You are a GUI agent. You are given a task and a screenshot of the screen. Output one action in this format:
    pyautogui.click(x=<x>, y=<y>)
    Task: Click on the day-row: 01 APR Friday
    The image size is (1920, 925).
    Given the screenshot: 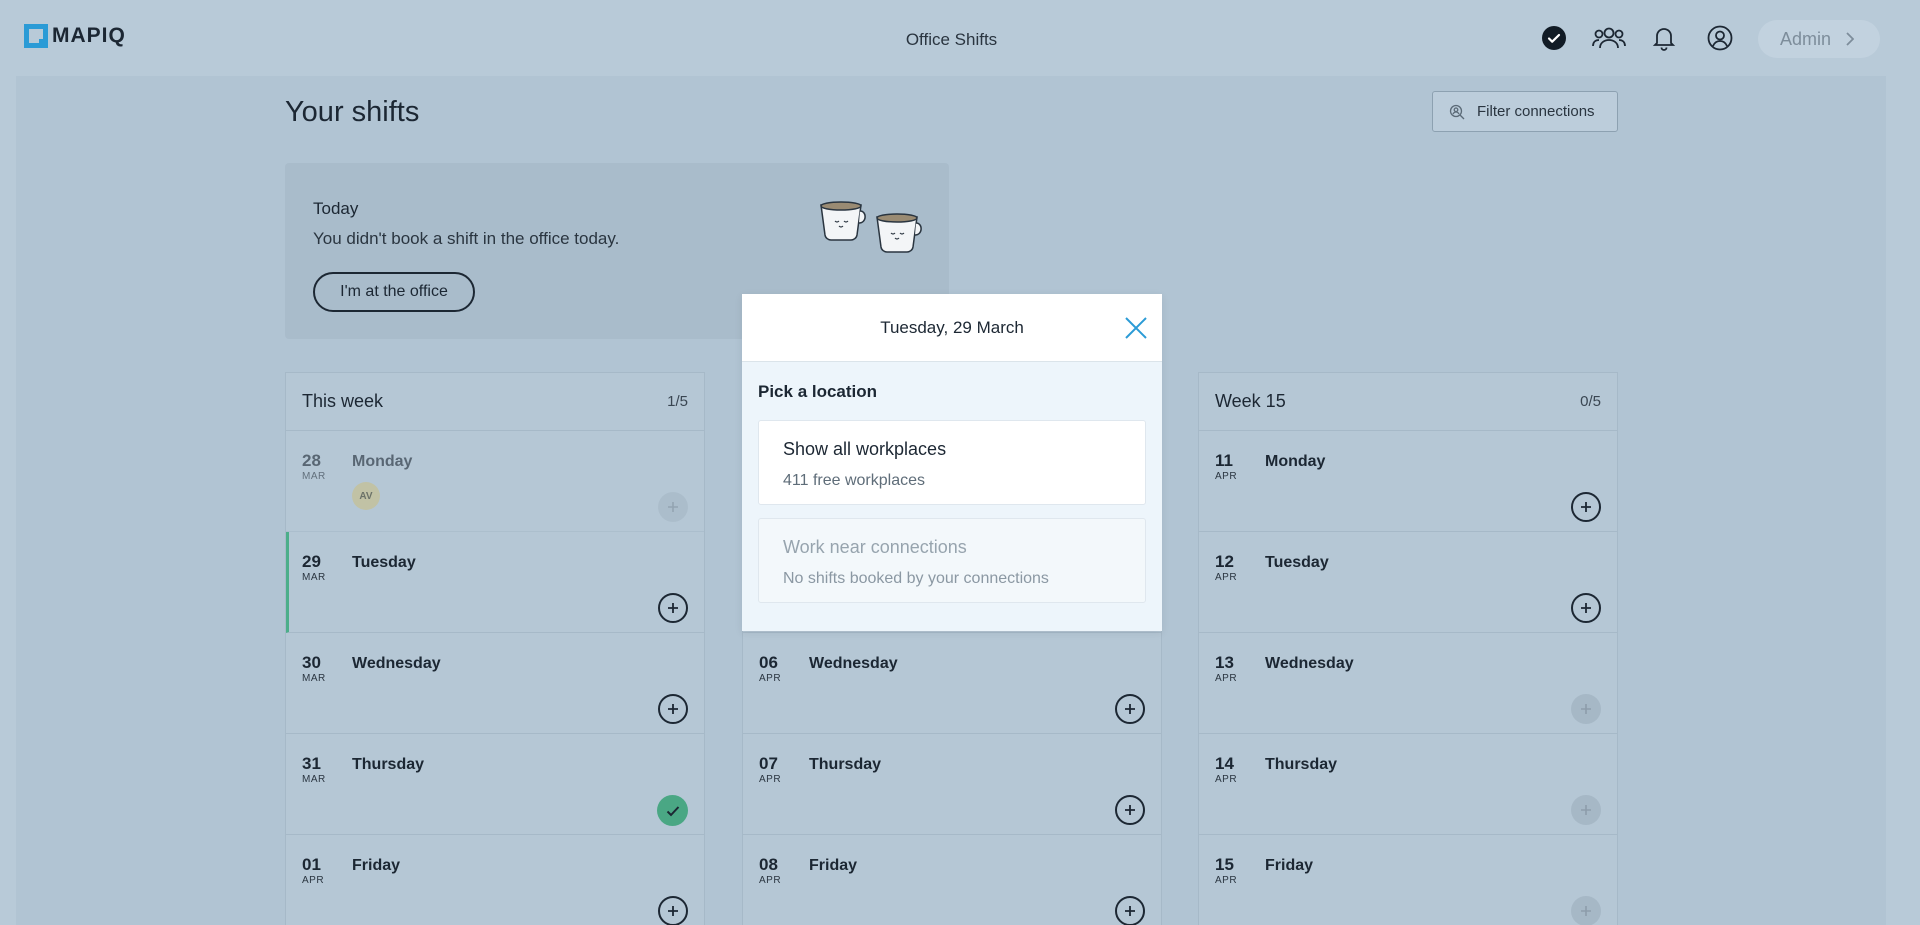 What is the action you would take?
    pyautogui.click(x=495, y=880)
    